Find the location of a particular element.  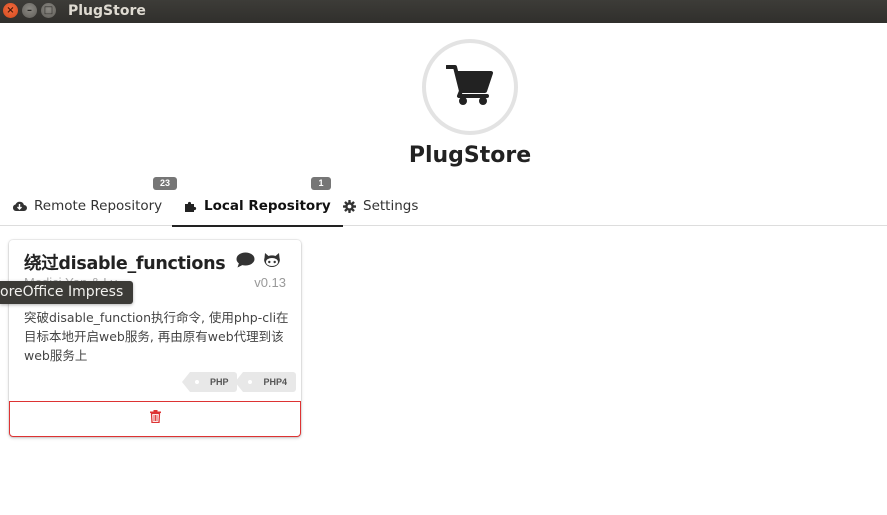

tab-remote-repository-label: Remote Repository is located at coordinates (98, 206).